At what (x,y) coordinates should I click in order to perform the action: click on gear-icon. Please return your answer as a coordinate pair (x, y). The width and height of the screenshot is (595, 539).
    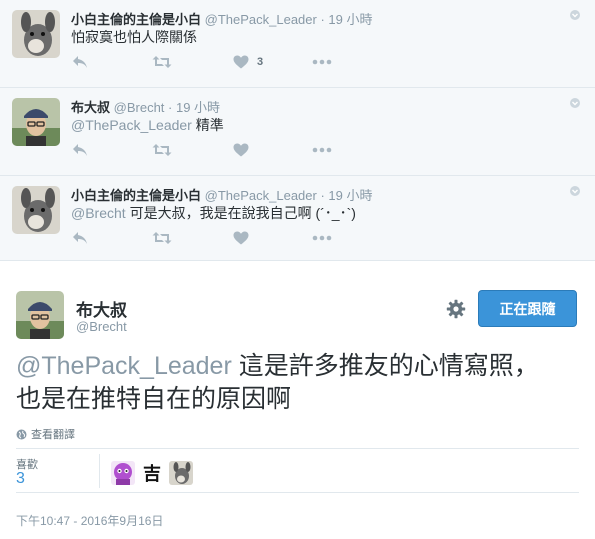
    Looking at the image, I should click on (456, 309).